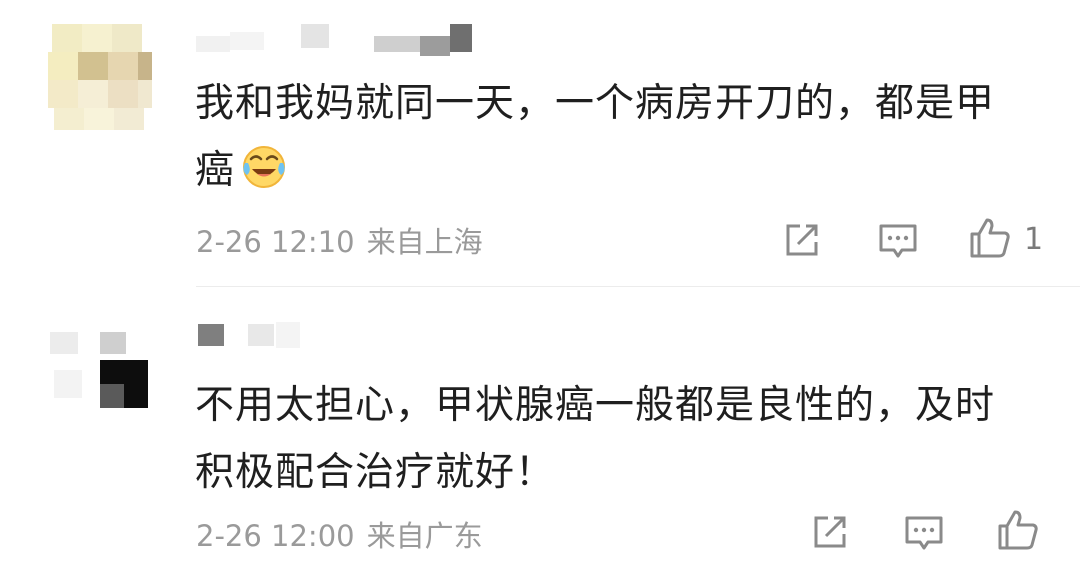 The width and height of the screenshot is (1080, 571). I want to click on comment-text-line1: 不用太担心，甲状腺癌一般都是良性的，及时, so click(595, 405).